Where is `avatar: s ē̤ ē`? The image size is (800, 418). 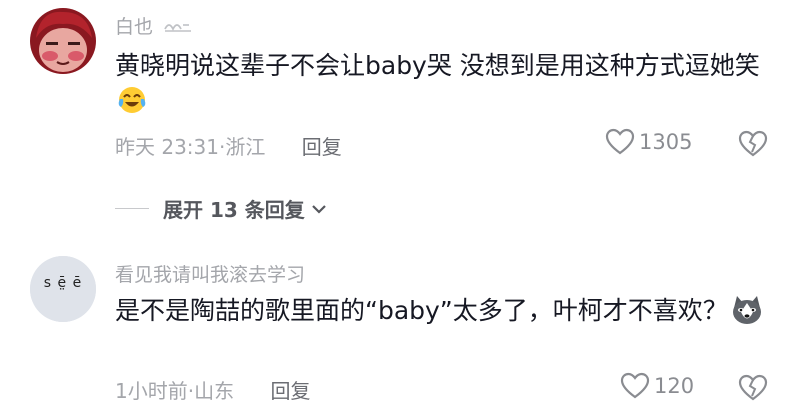 avatar: s ē̤ ē is located at coordinates (63, 289).